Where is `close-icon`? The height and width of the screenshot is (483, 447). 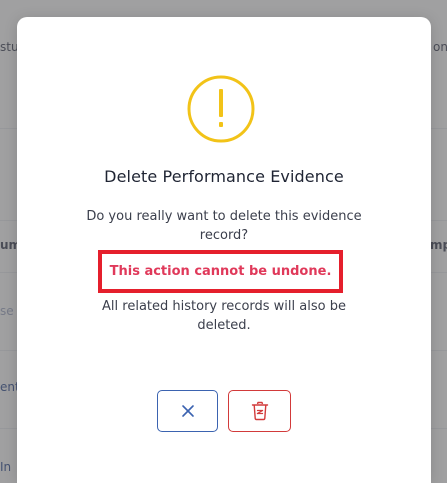
close-icon is located at coordinates (187, 411).